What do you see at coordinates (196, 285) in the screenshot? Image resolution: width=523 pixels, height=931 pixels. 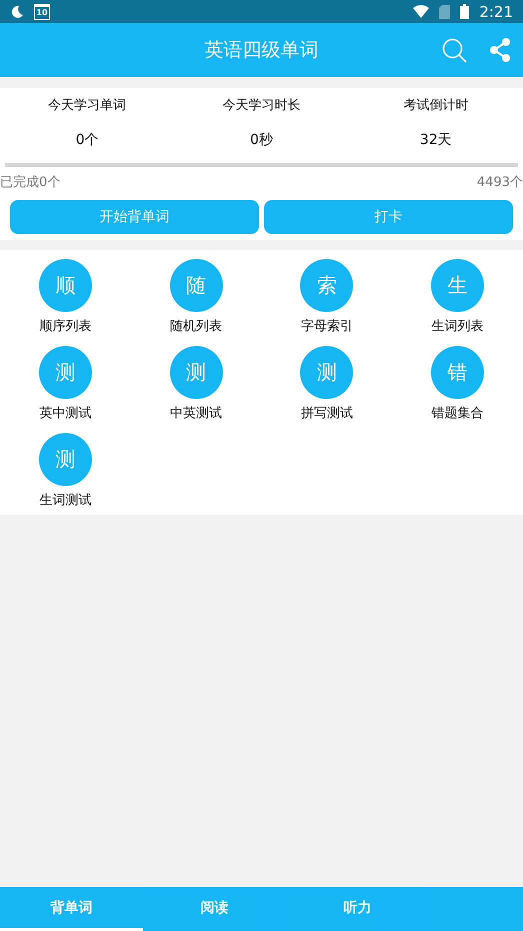 I see `feature-icon: 随` at bounding box center [196, 285].